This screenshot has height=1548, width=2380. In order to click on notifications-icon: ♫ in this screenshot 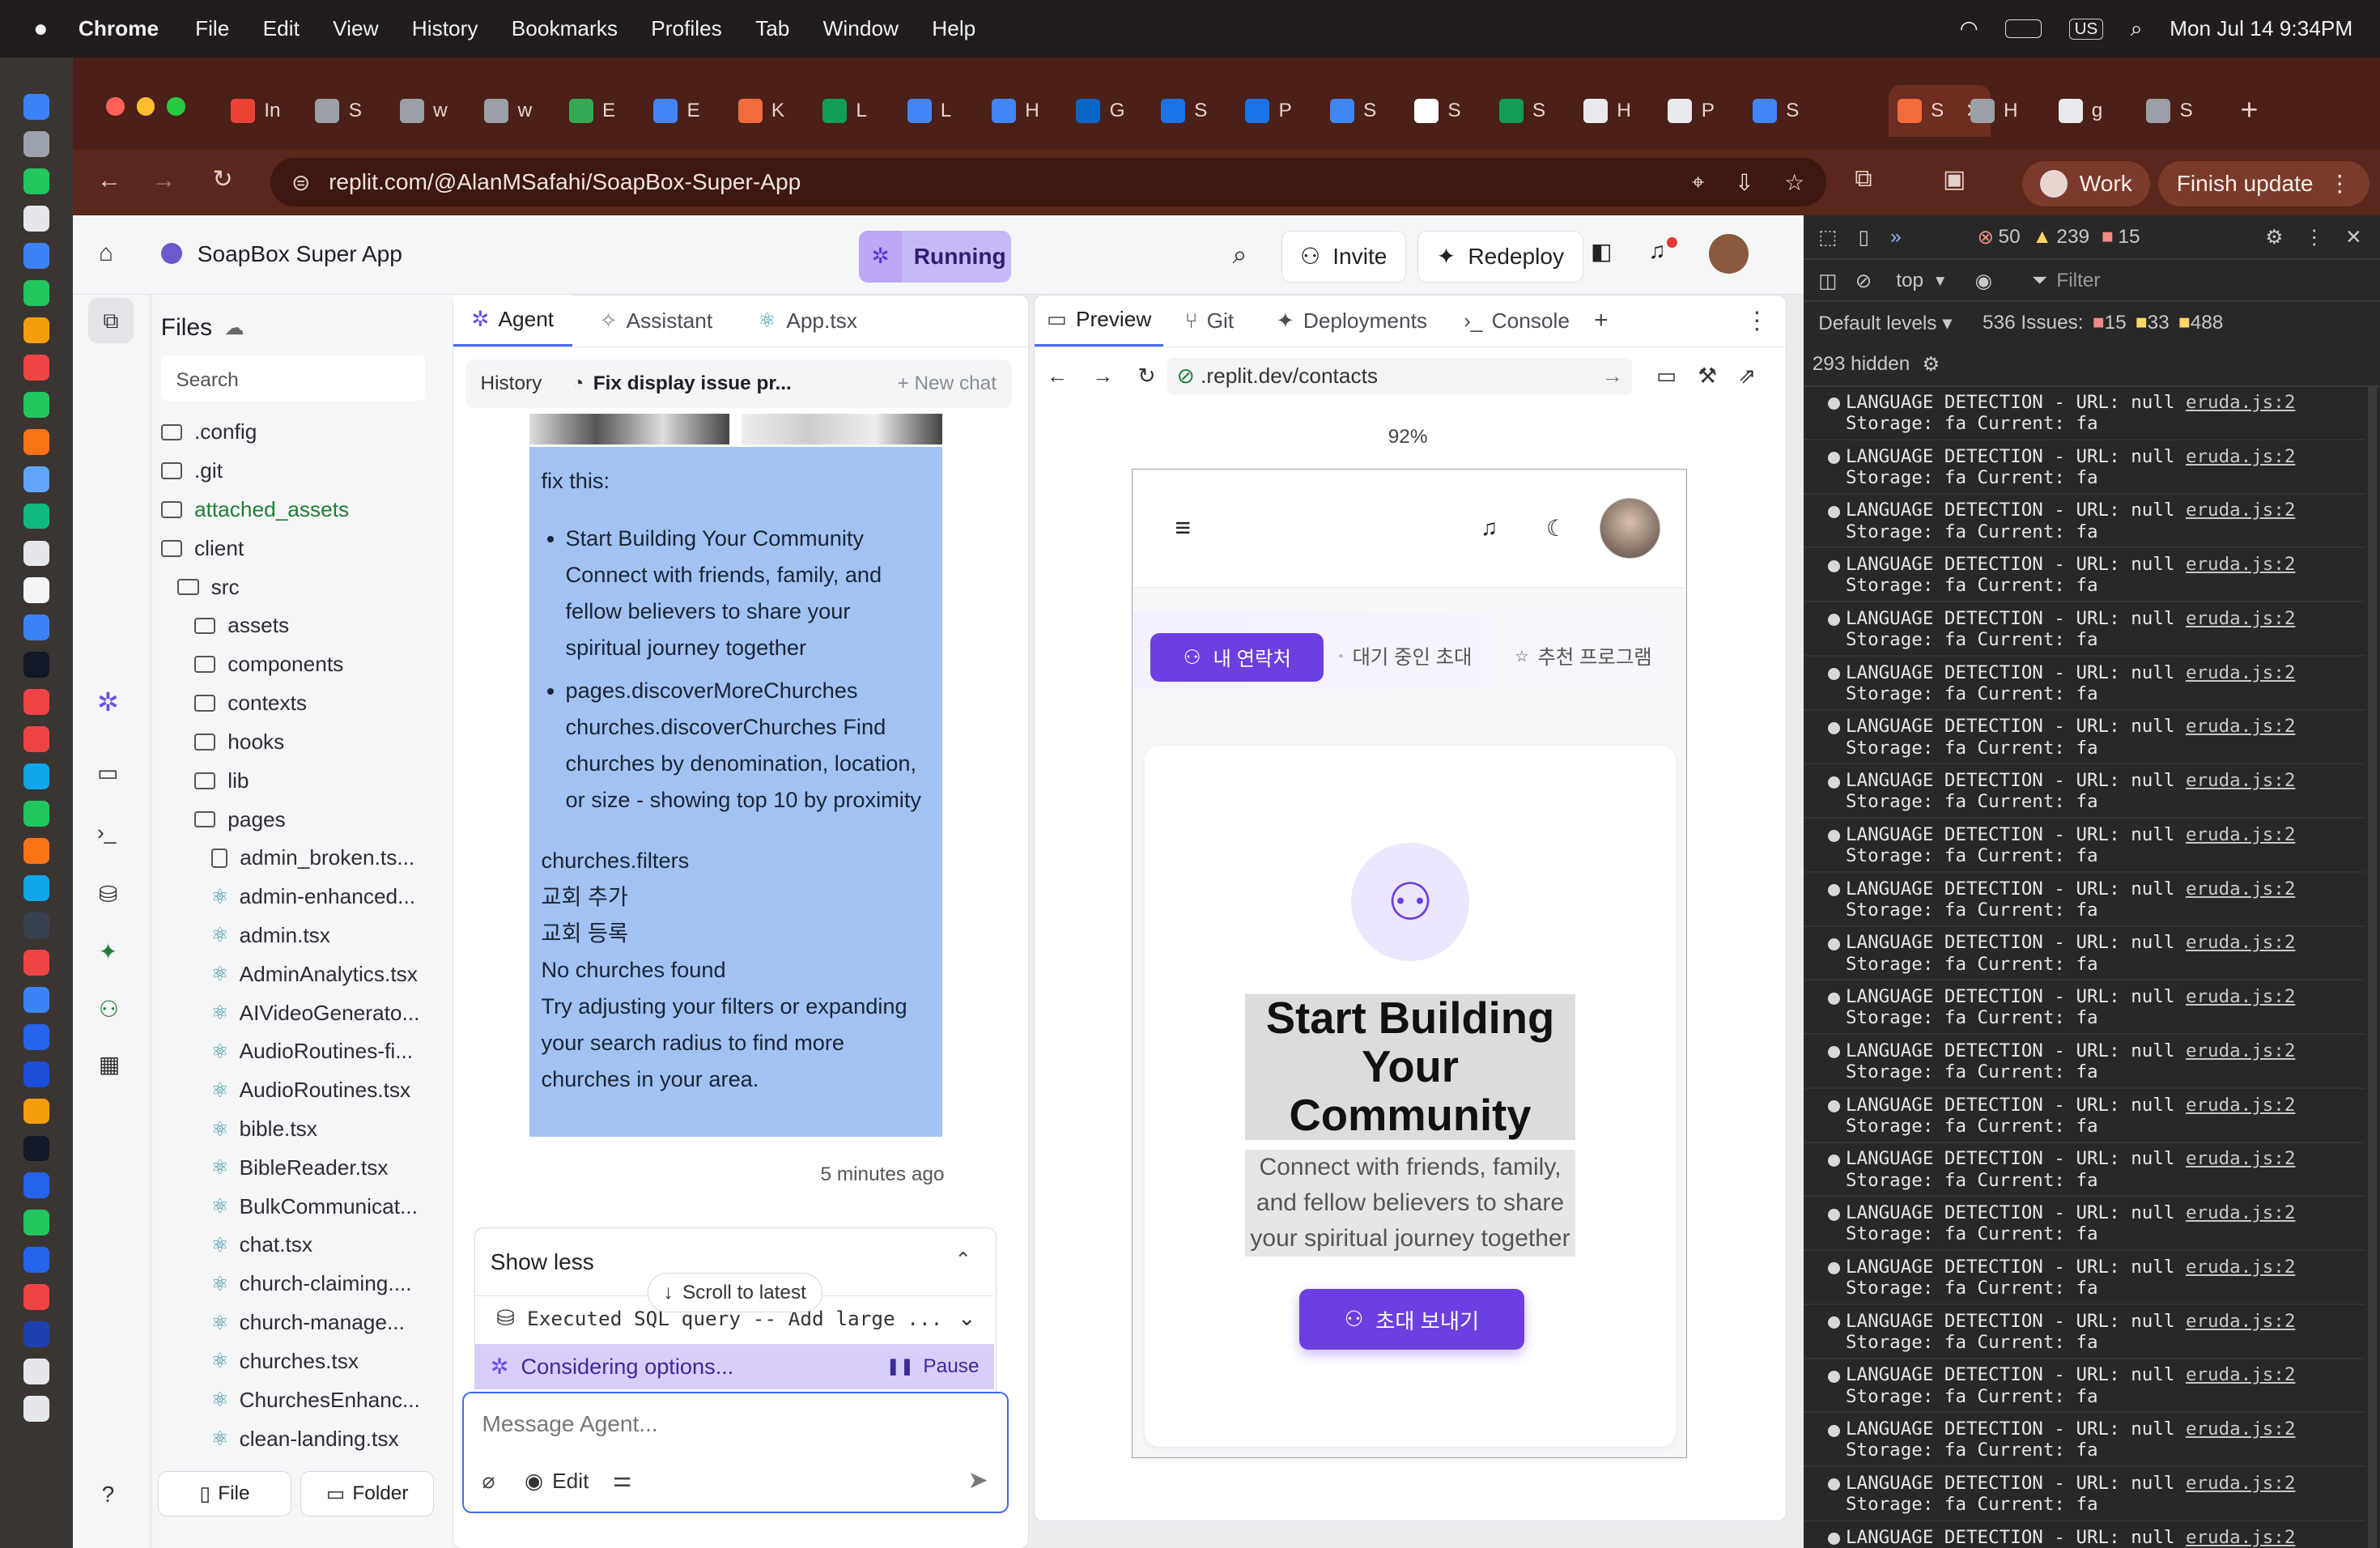, I will do `click(1656, 251)`.